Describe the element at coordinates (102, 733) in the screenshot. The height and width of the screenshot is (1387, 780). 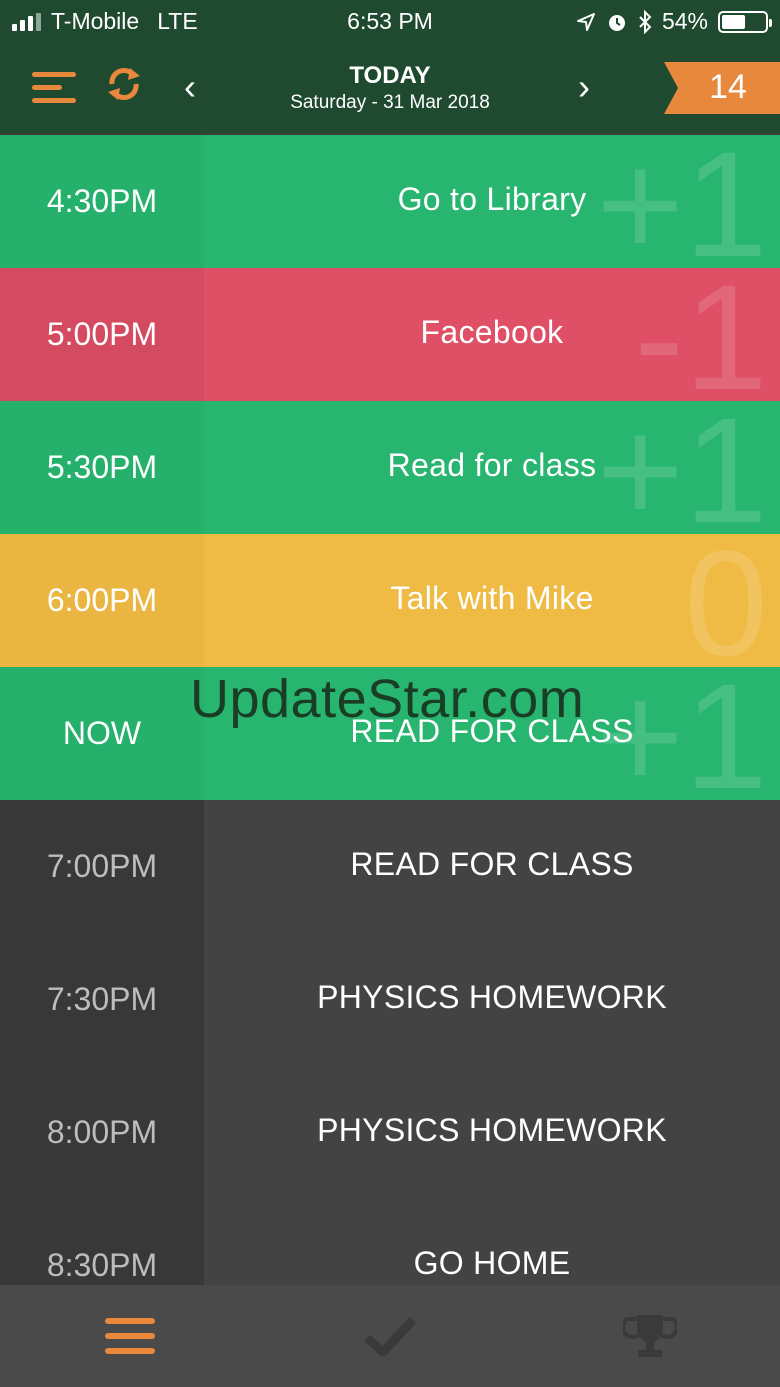
I see `row-time: NOW` at that location.